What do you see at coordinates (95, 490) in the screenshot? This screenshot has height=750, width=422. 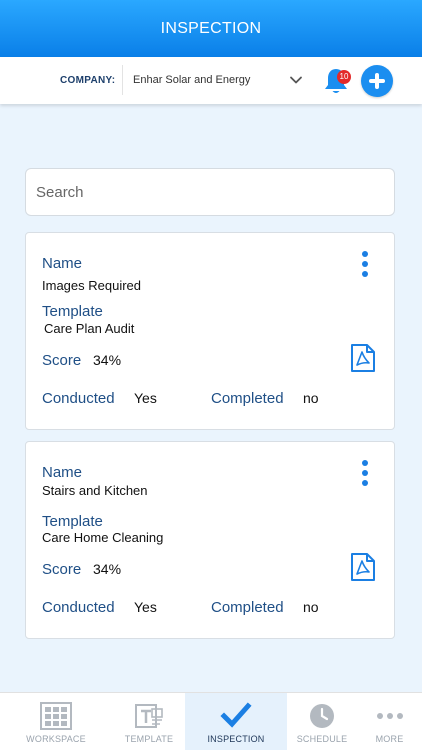 I see `inspection-name: Stairs and Kitchen` at bounding box center [95, 490].